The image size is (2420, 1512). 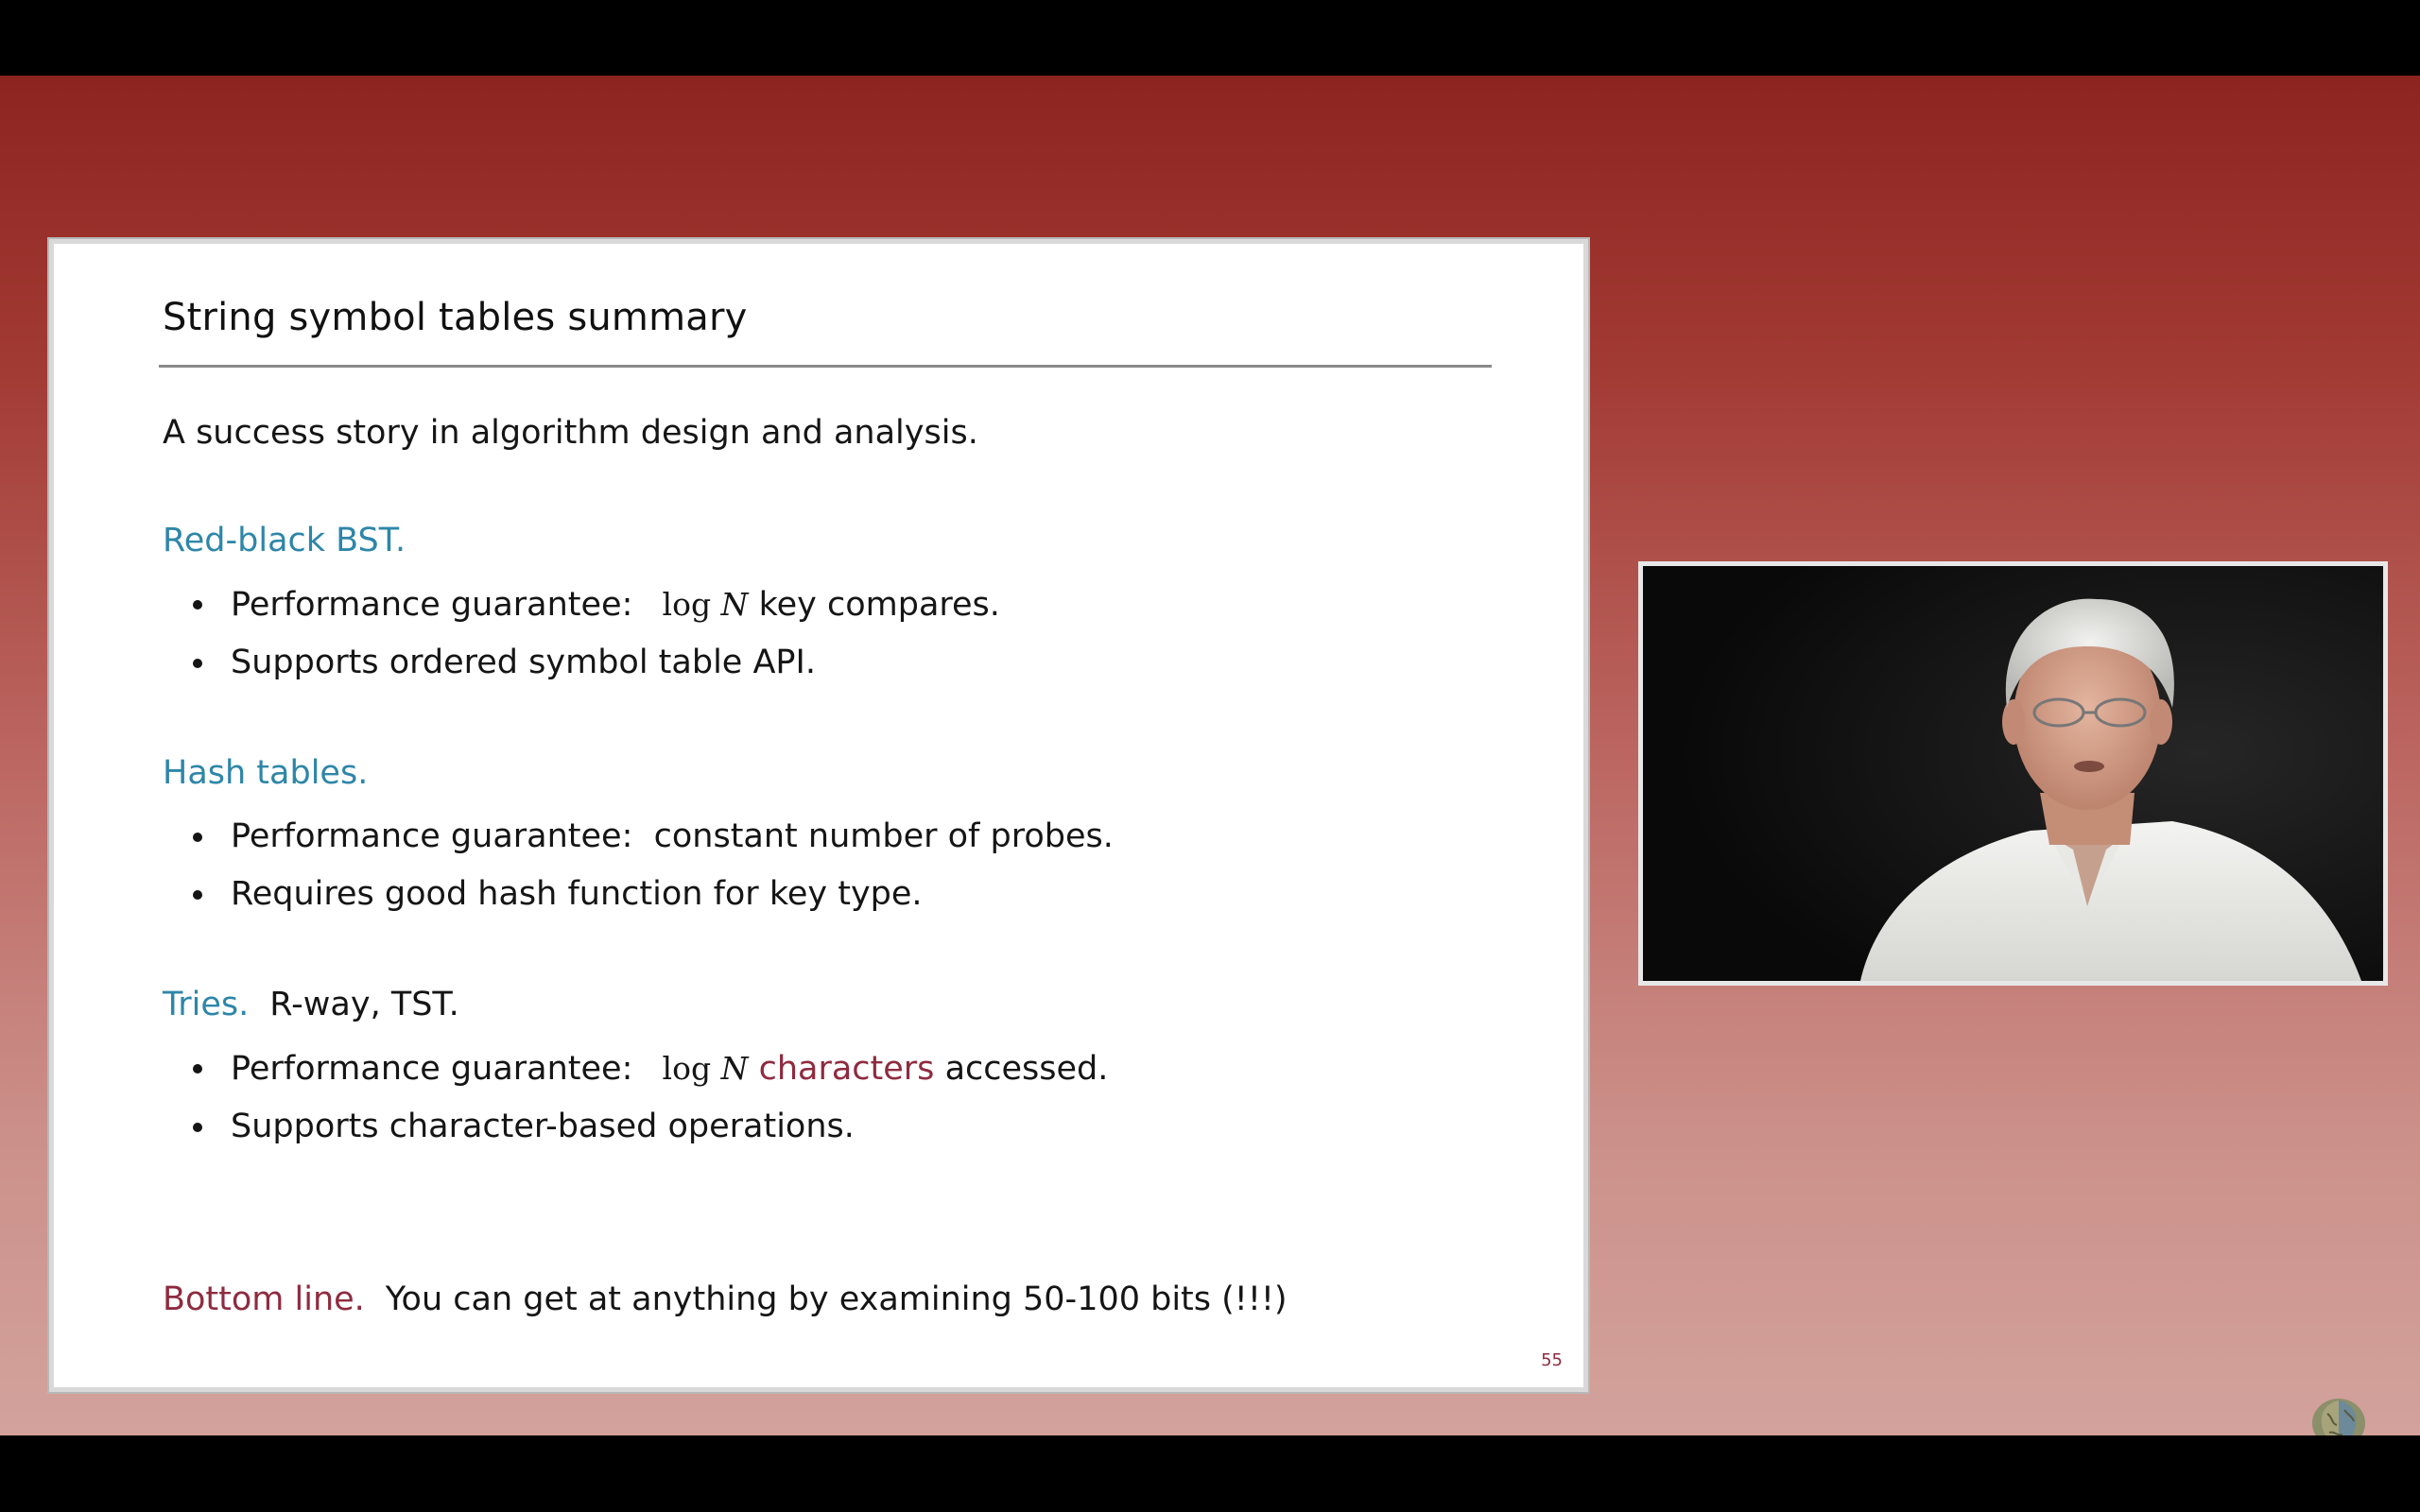 I want to click on bullet-post: key compares., so click(x=879, y=605).